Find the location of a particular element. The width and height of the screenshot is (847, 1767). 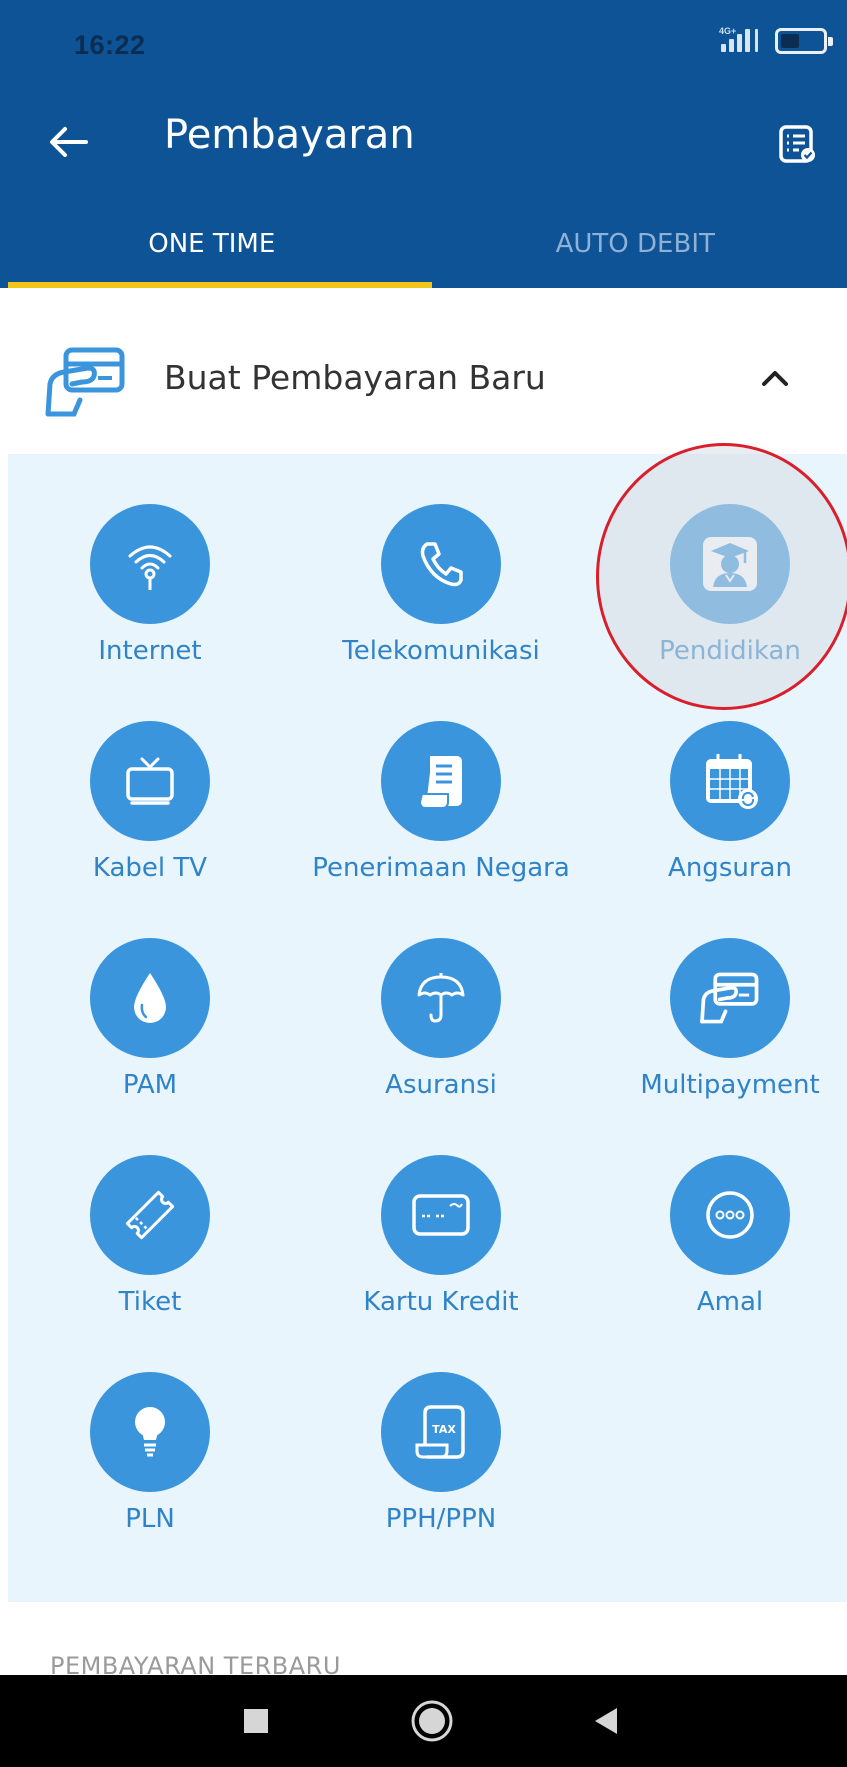

category-pendidikan: Pendidikan is located at coordinates (718, 560).